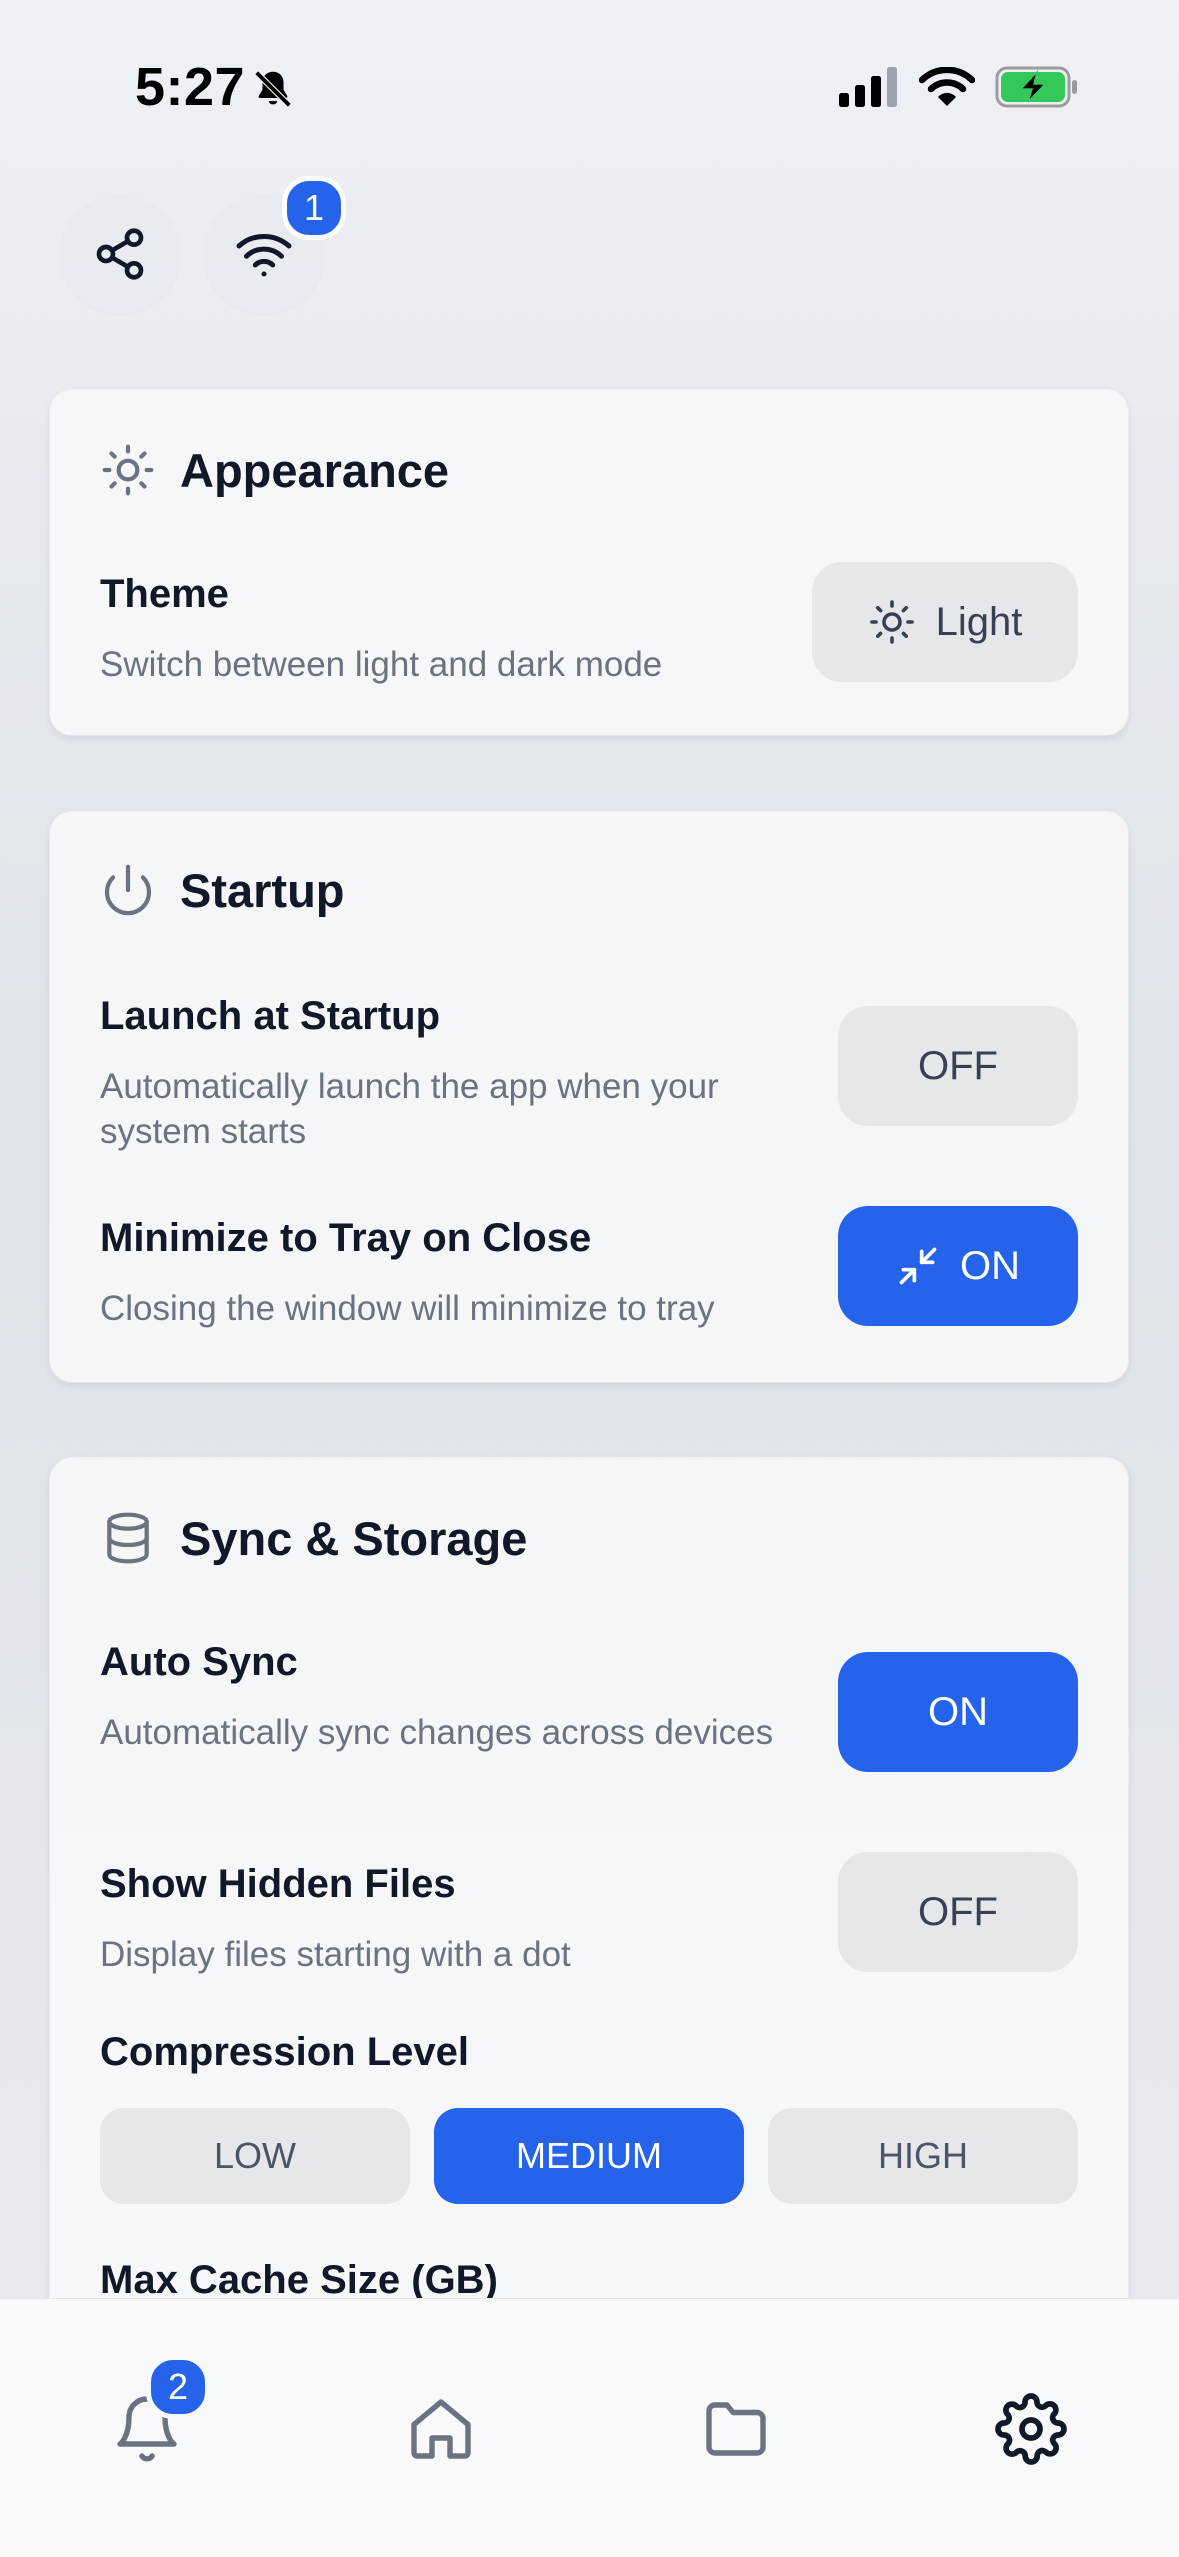 The image size is (1179, 2557). Describe the element at coordinates (299, 2280) in the screenshot. I see `max-cache-size-title: Max Cache Size (GB)` at that location.